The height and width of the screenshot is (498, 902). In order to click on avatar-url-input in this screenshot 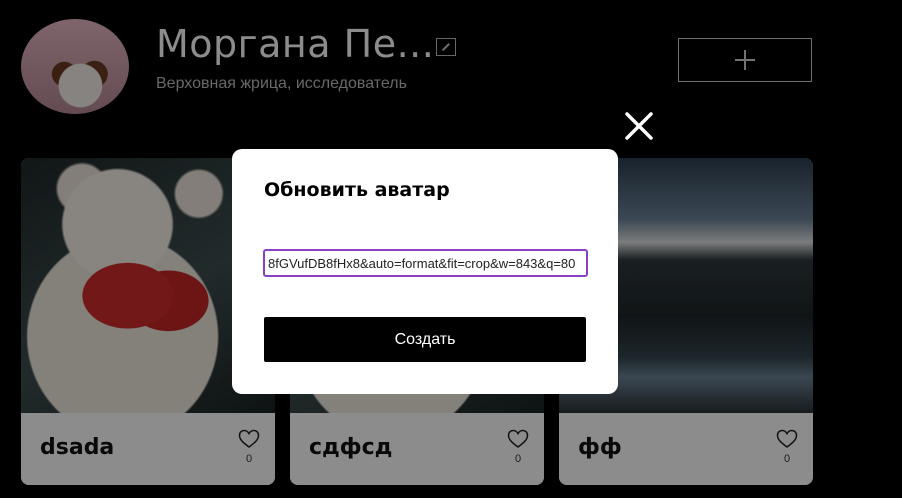, I will do `click(425, 263)`.